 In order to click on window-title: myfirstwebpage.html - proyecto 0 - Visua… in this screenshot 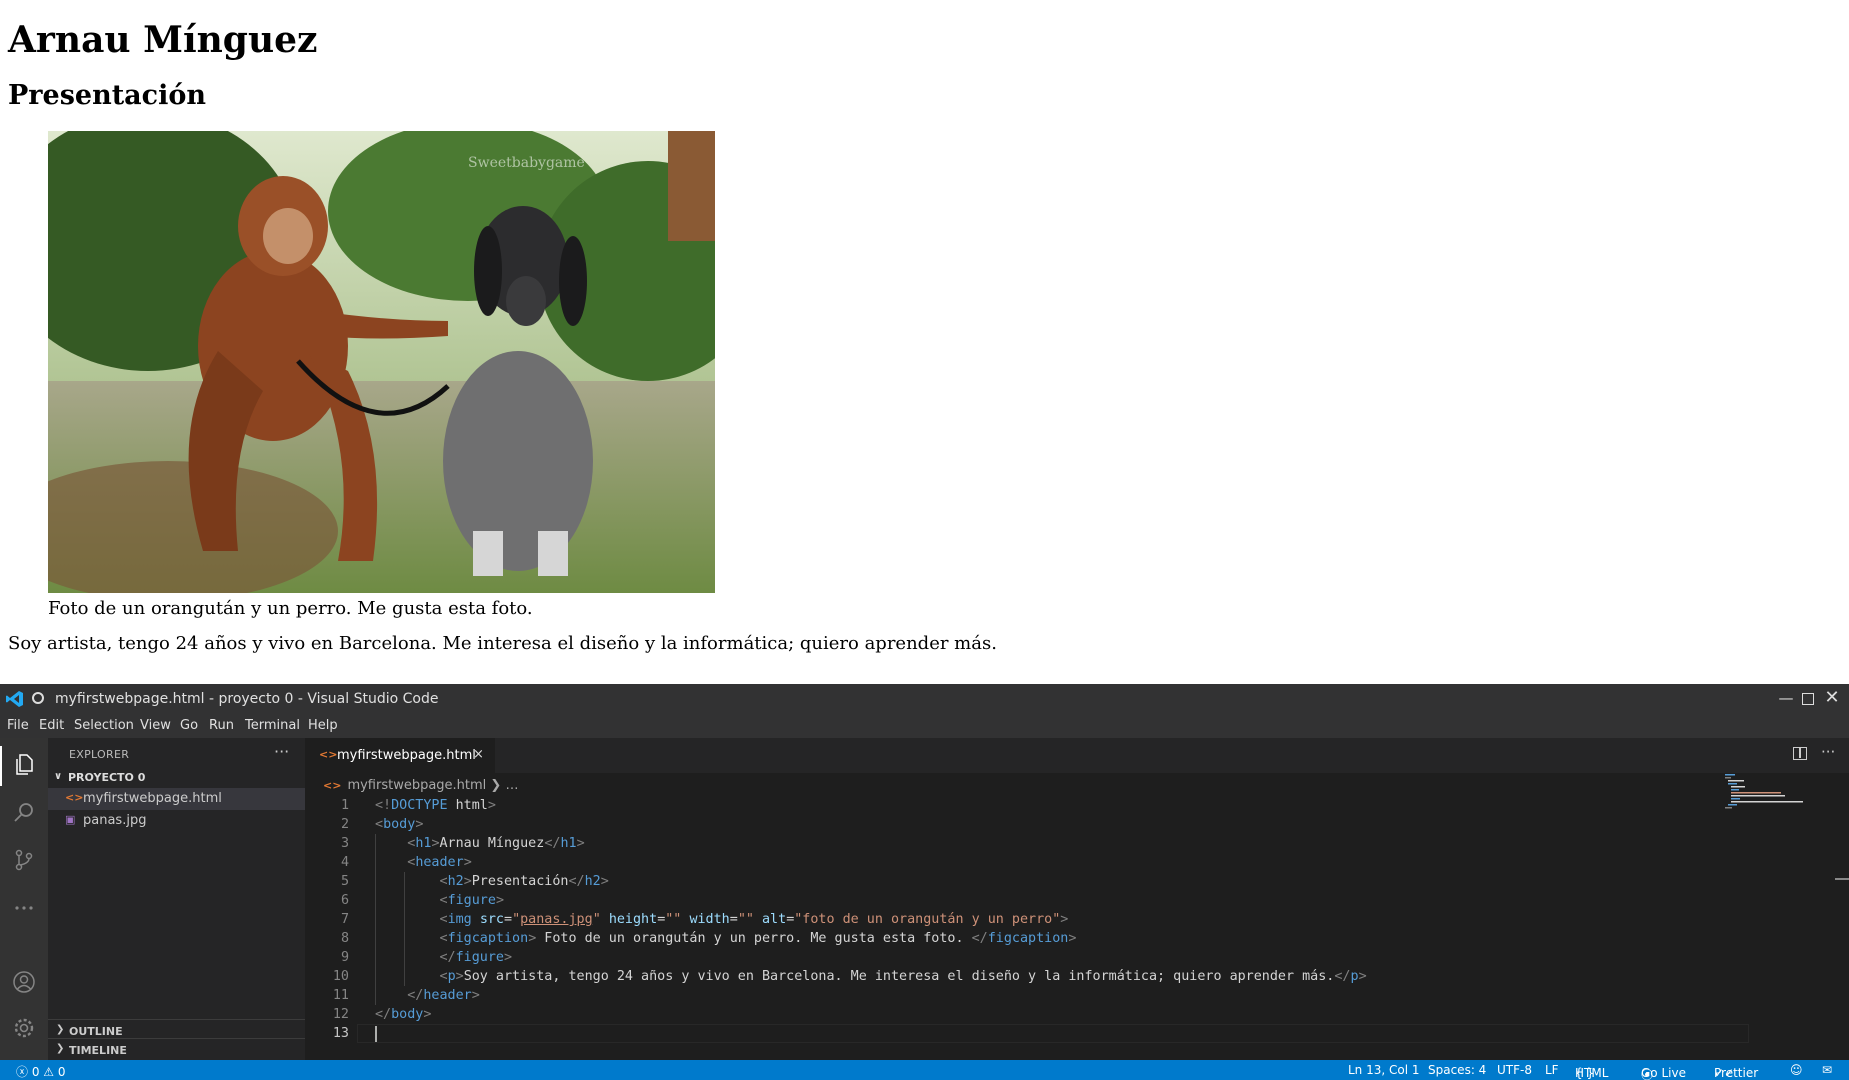, I will do `click(247, 699)`.